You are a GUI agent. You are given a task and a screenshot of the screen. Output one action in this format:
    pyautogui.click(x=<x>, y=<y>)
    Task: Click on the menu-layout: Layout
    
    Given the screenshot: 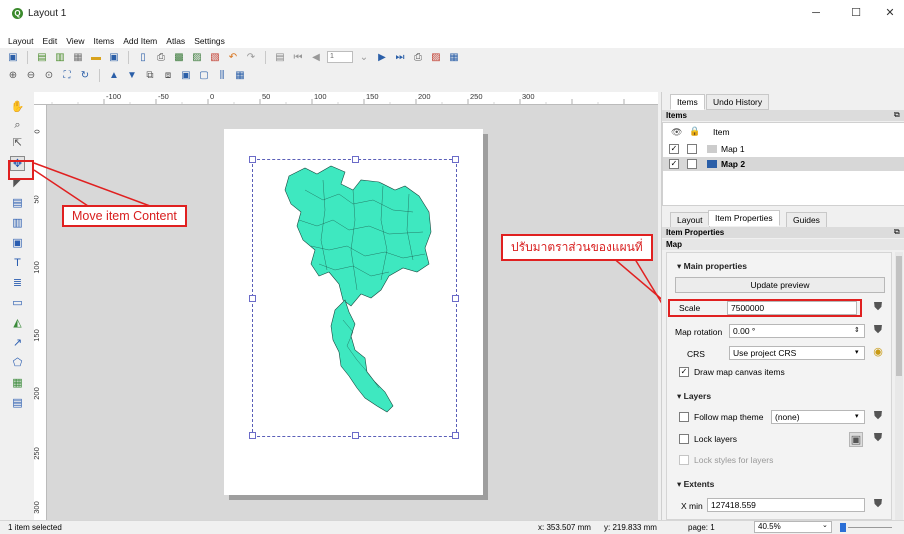 What is the action you would take?
    pyautogui.click(x=21, y=41)
    